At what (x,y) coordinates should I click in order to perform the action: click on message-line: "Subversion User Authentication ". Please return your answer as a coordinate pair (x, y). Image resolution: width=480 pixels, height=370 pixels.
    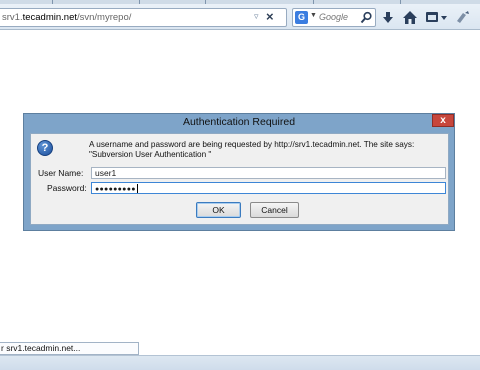
    Looking at the image, I should click on (150, 154).